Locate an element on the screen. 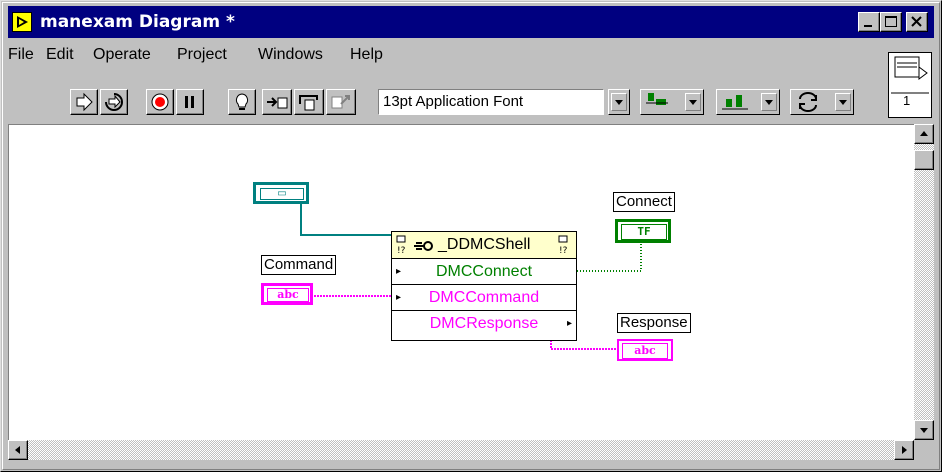  method-label: DMCConnect is located at coordinates (484, 271).